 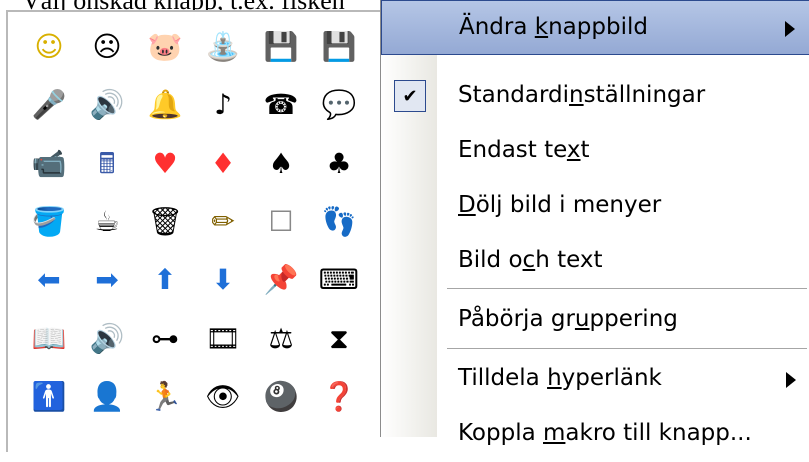 I want to click on heart-icon: ♥, so click(x=165, y=164).